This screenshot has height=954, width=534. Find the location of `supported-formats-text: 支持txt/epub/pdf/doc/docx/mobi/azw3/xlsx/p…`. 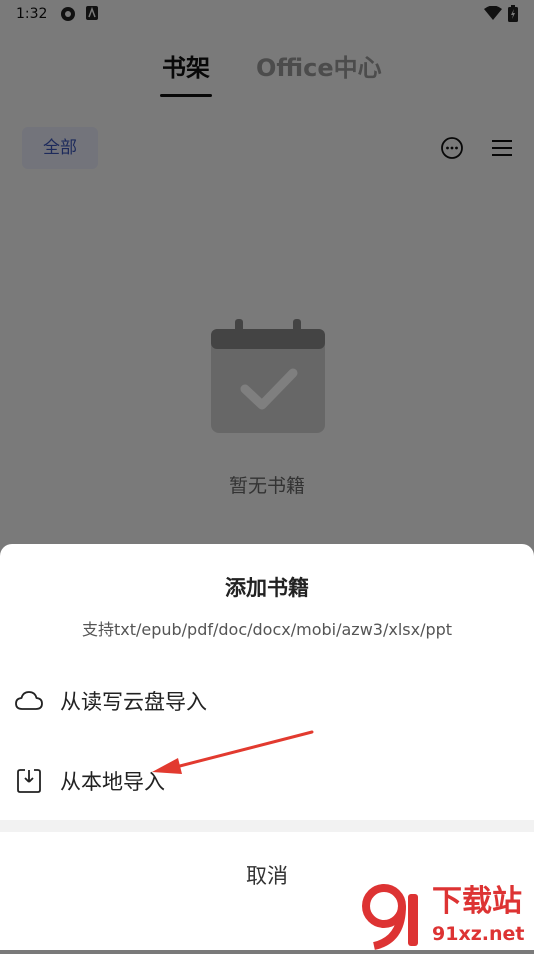

supported-formats-text: 支持txt/epub/pdf/doc/docx/mobi/azw3/xlsx/p… is located at coordinates (267, 629).